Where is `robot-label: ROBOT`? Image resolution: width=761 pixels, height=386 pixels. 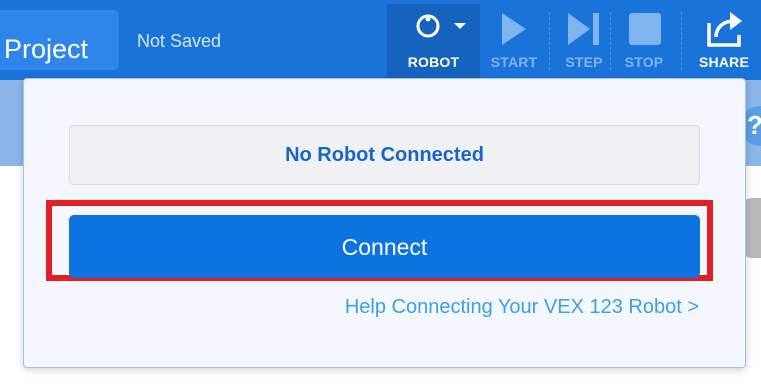 robot-label: ROBOT is located at coordinates (433, 62).